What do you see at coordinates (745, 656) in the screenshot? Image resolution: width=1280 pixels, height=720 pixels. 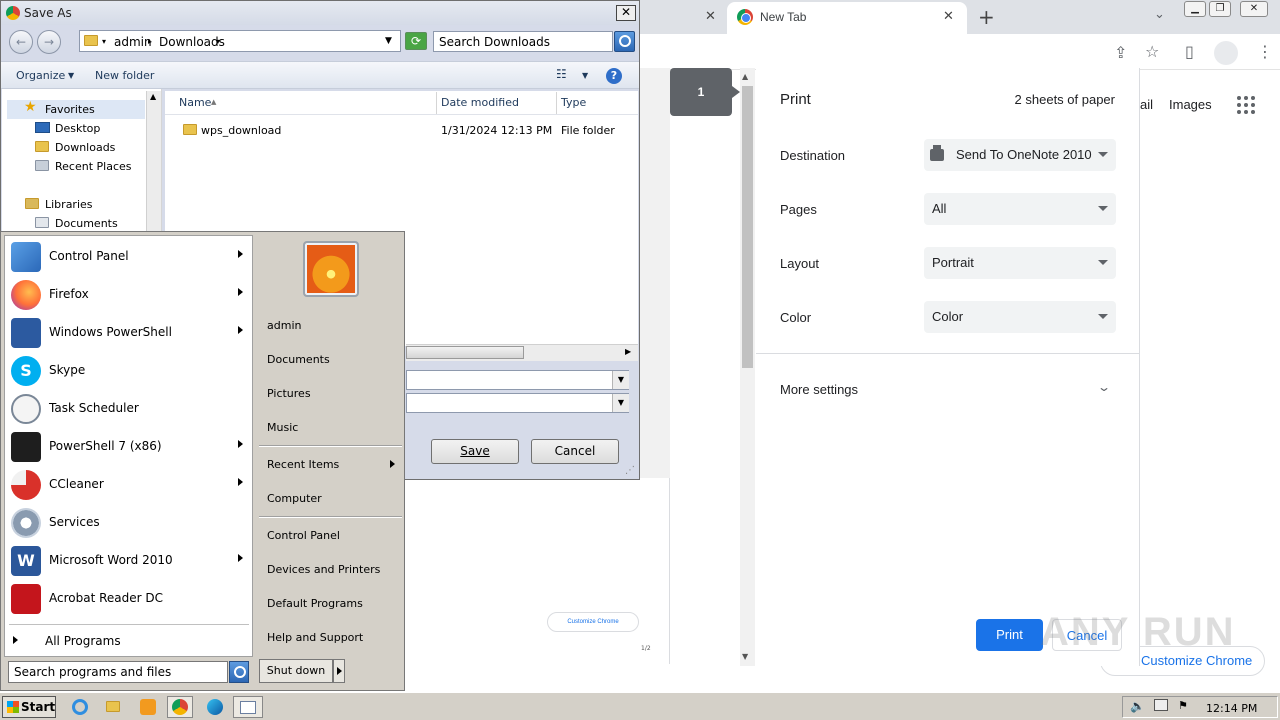 I see `scroll-down-arrow-icon: ▼` at bounding box center [745, 656].